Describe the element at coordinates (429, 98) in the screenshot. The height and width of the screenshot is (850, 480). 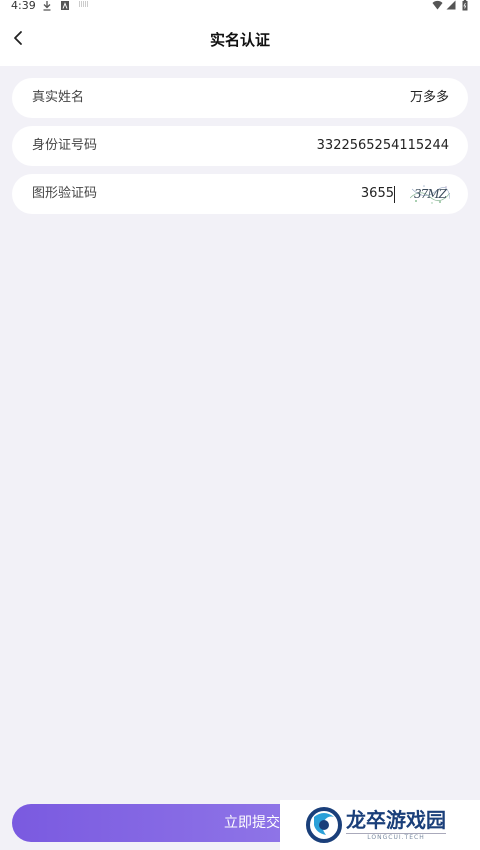
I see `name-input: 万多多` at that location.